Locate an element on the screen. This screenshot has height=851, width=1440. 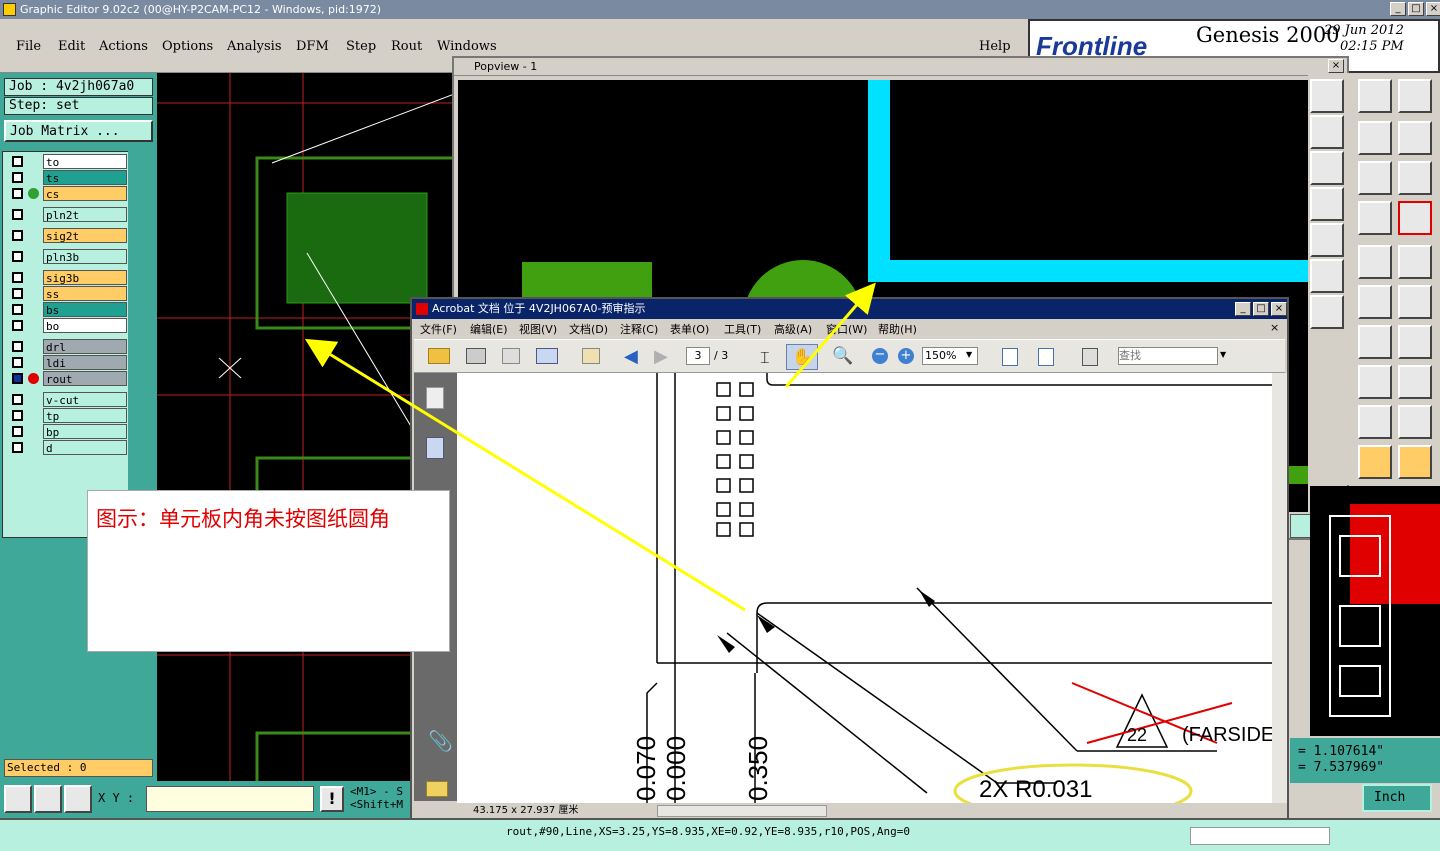
measure-icon is located at coordinates (1375, 302).